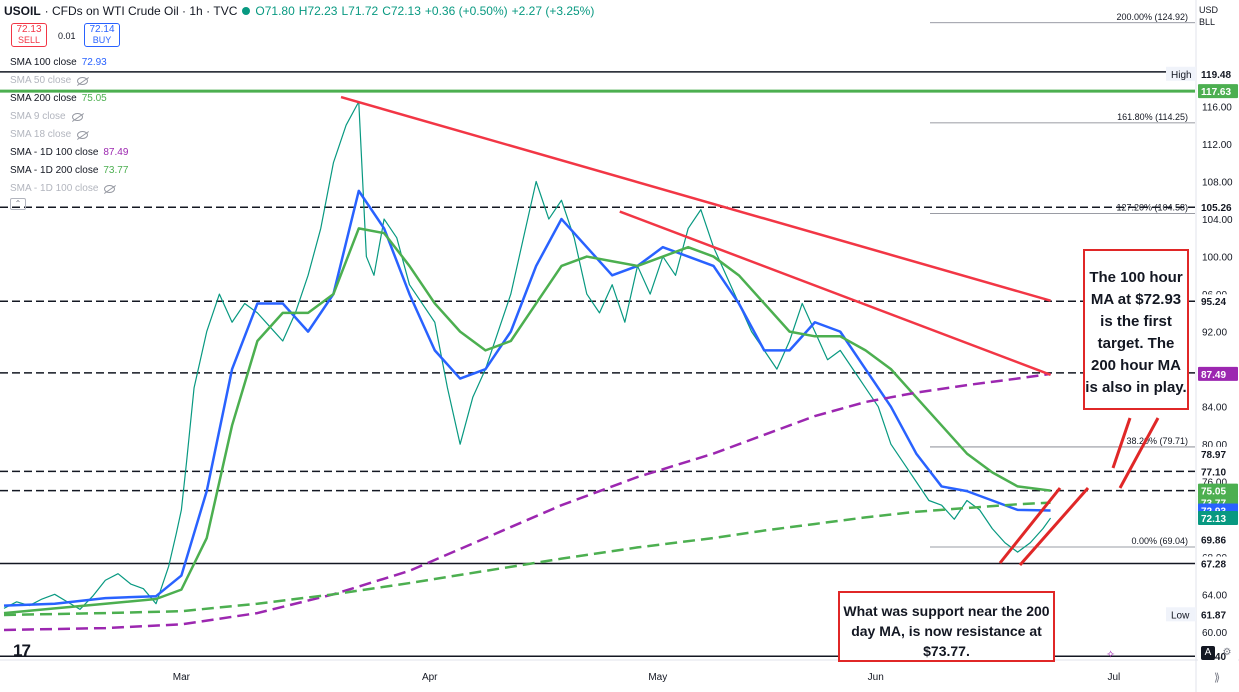  Describe the element at coordinates (430, 677) in the screenshot. I see `x-tick-label: Apr` at that location.